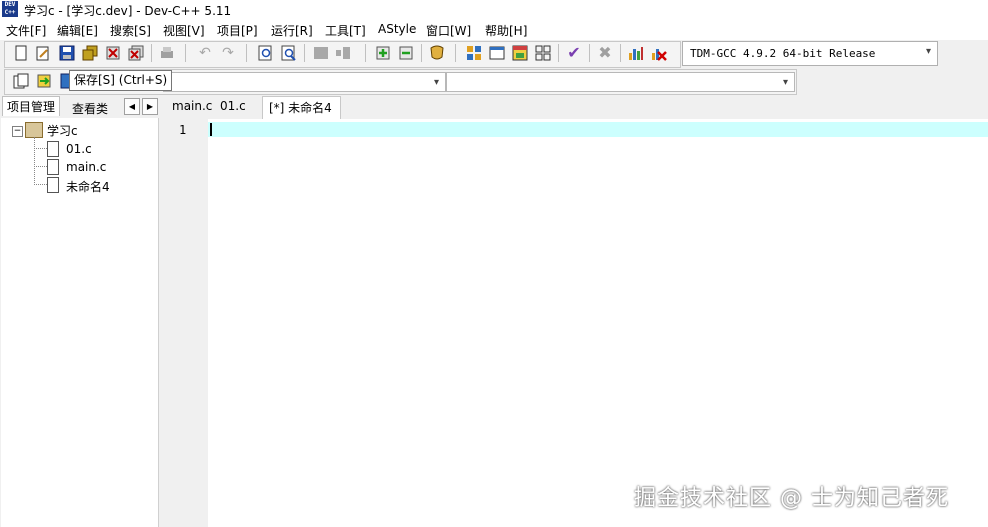  Describe the element at coordinates (659, 53) in the screenshot. I see `delete-profile-icon` at that location.